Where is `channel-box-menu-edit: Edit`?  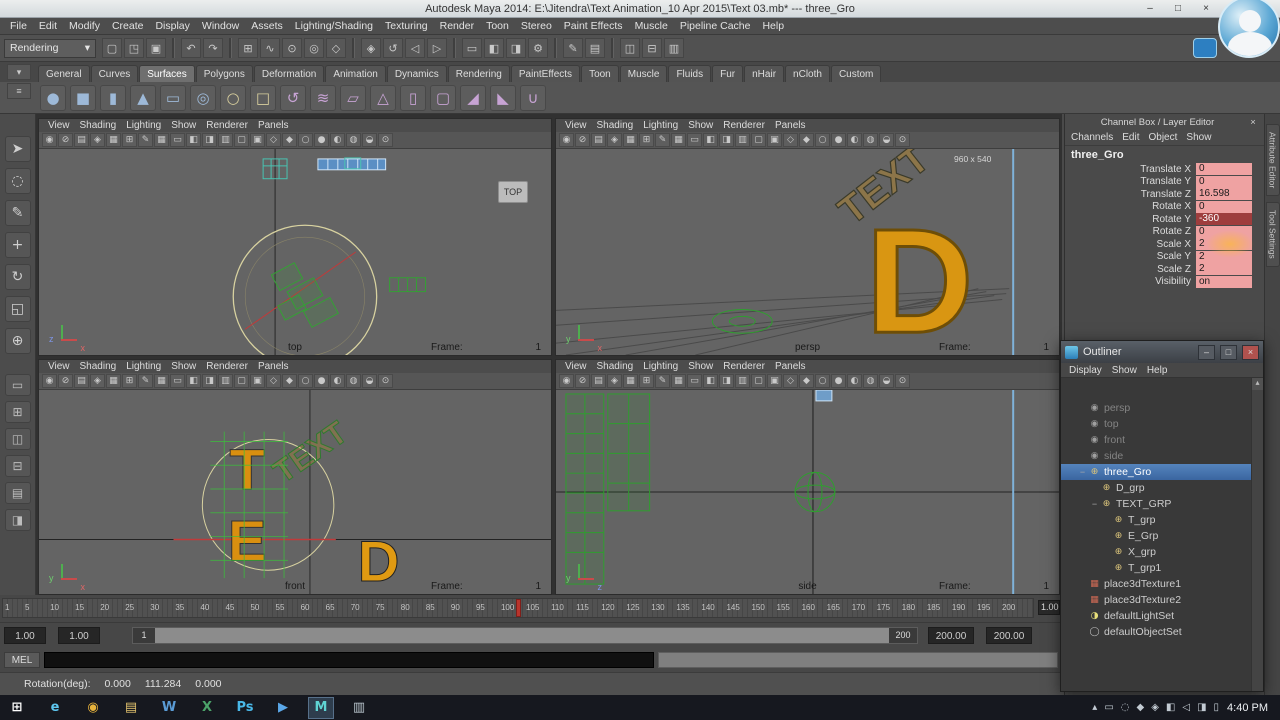
channel-box-menu-edit: Edit is located at coordinates (1130, 137).